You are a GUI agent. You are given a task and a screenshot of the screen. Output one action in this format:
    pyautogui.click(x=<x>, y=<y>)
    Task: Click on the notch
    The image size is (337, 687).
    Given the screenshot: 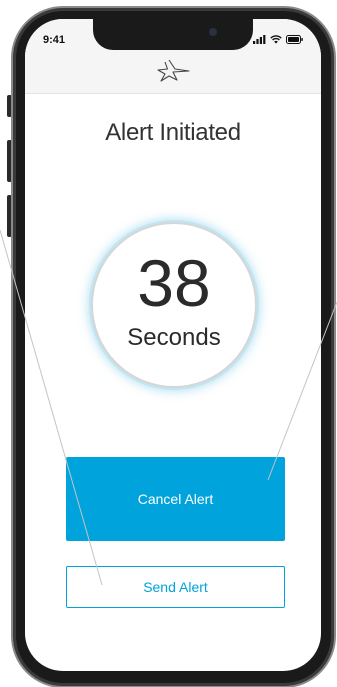 What is the action you would take?
    pyautogui.click(x=173, y=34)
    